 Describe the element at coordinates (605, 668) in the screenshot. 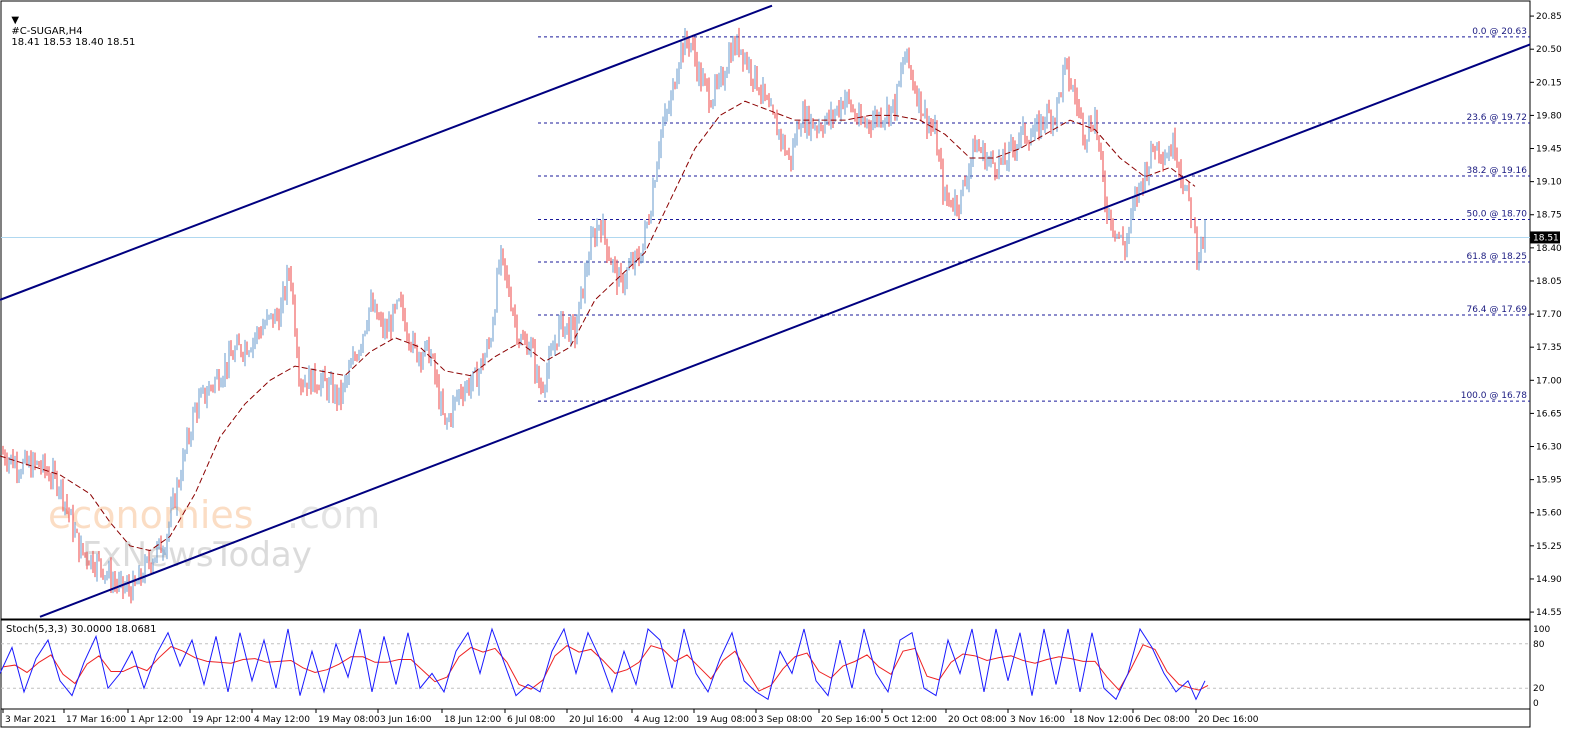

I see `stoch-signal-line` at that location.